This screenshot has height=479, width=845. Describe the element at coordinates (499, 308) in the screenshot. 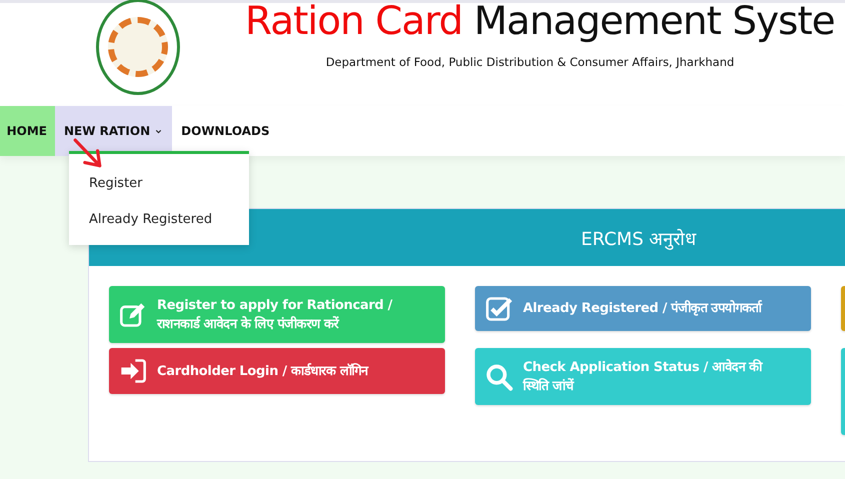

I see `checkbox-icon` at that location.